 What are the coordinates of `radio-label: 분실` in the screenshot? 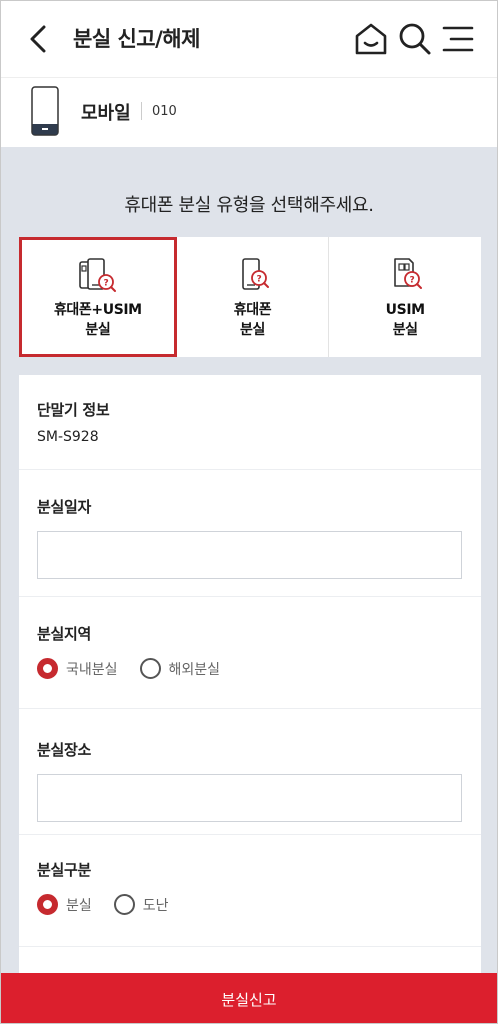 It's located at (79, 905).